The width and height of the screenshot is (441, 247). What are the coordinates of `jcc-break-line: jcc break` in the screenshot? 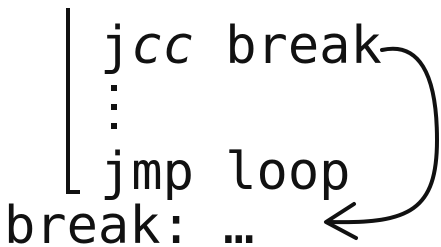 It's located at (241, 46).